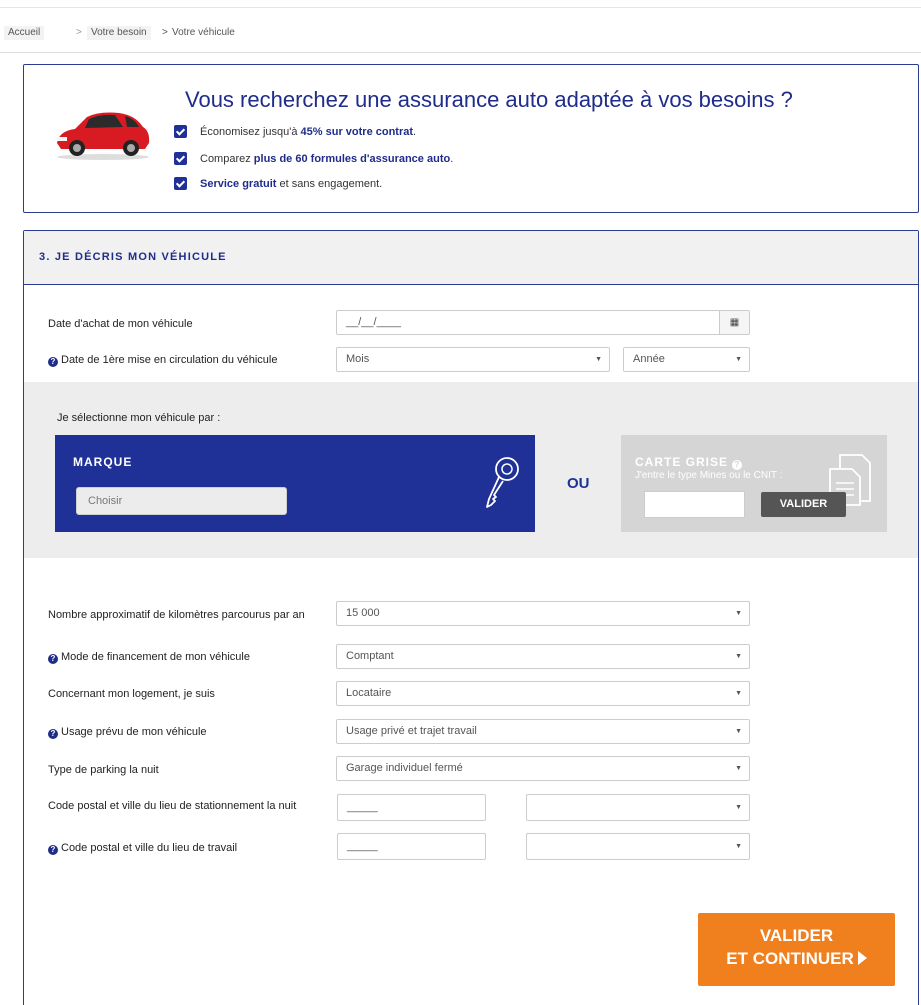 The image size is (921, 1005). What do you see at coordinates (686, 359) in the screenshot?
I see `year-select: Année ▼` at bounding box center [686, 359].